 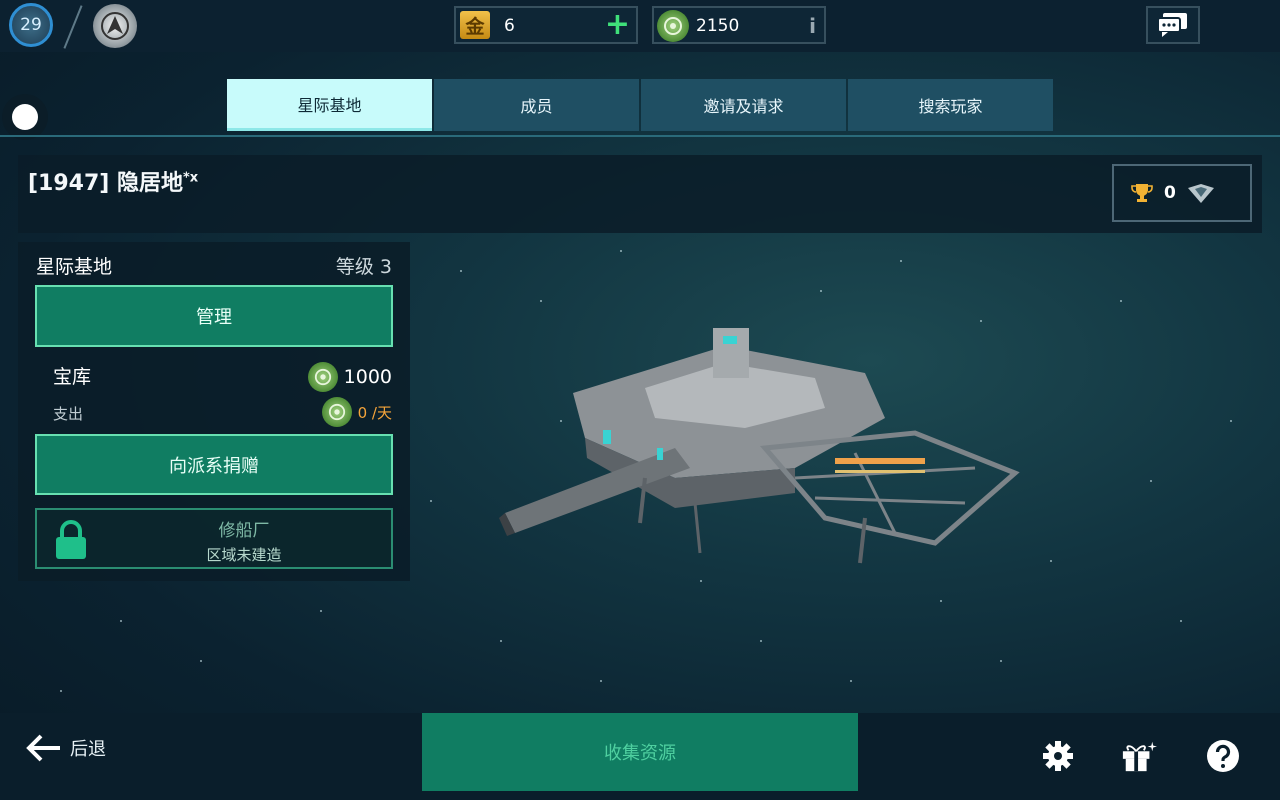 I want to click on manage-button: 管理, so click(x=214, y=316).